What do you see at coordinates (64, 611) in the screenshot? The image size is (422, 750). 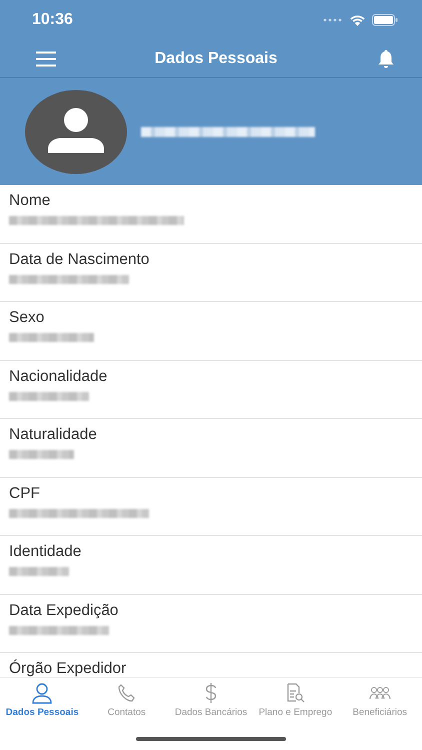 I see `field-label: Data Expedição` at bounding box center [64, 611].